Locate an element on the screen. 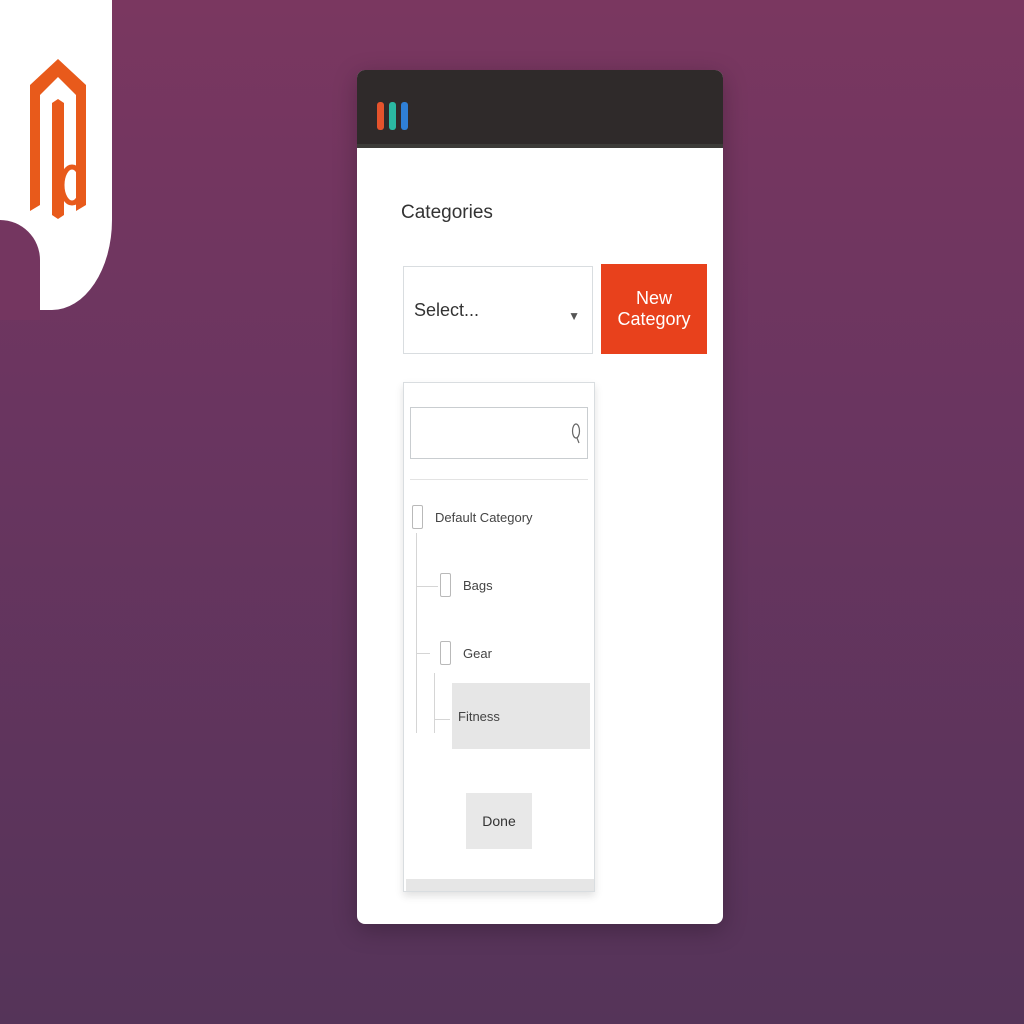 Image resolution: width=1024 pixels, height=1024 pixels. tree-item-label: Default Category is located at coordinates (484, 517).